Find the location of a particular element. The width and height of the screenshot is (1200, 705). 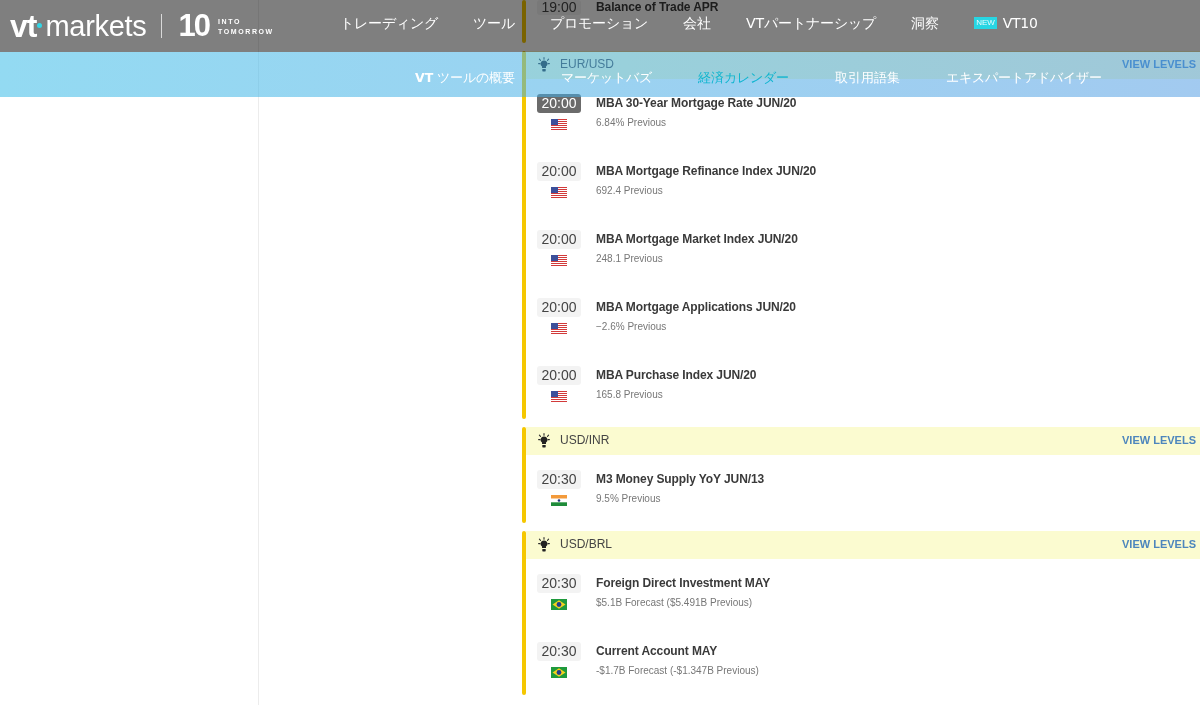

currency-pair: USD/BRL is located at coordinates (586, 544).